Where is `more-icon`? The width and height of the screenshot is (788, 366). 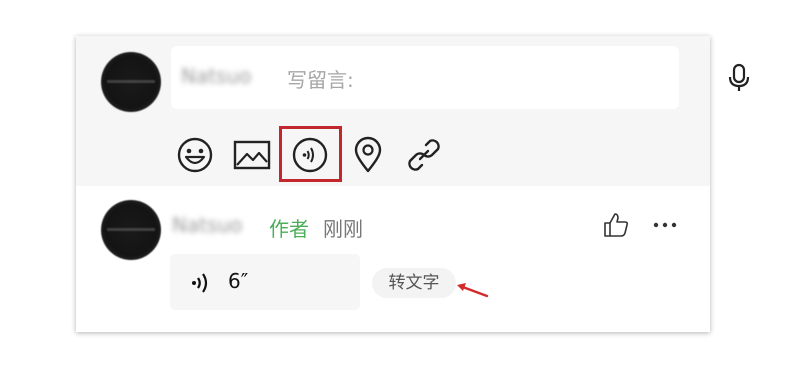
more-icon is located at coordinates (665, 225).